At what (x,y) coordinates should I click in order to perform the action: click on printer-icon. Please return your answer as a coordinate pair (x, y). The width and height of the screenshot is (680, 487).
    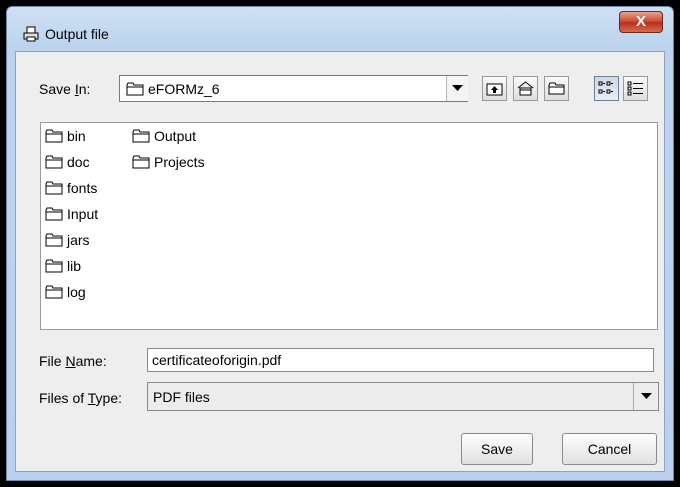
    Looking at the image, I should click on (31, 34).